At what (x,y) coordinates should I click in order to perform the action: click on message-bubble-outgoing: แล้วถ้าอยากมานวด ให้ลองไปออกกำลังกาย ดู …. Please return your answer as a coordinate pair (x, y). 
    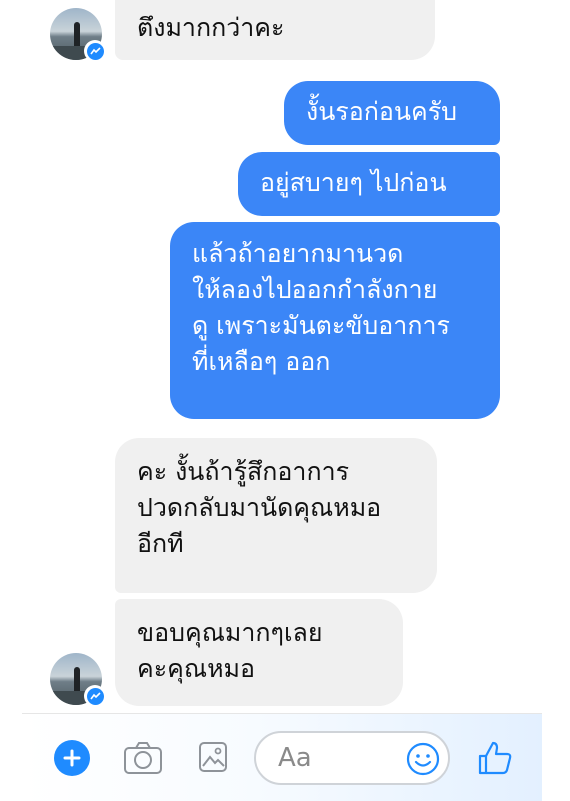
    Looking at the image, I should click on (335, 320).